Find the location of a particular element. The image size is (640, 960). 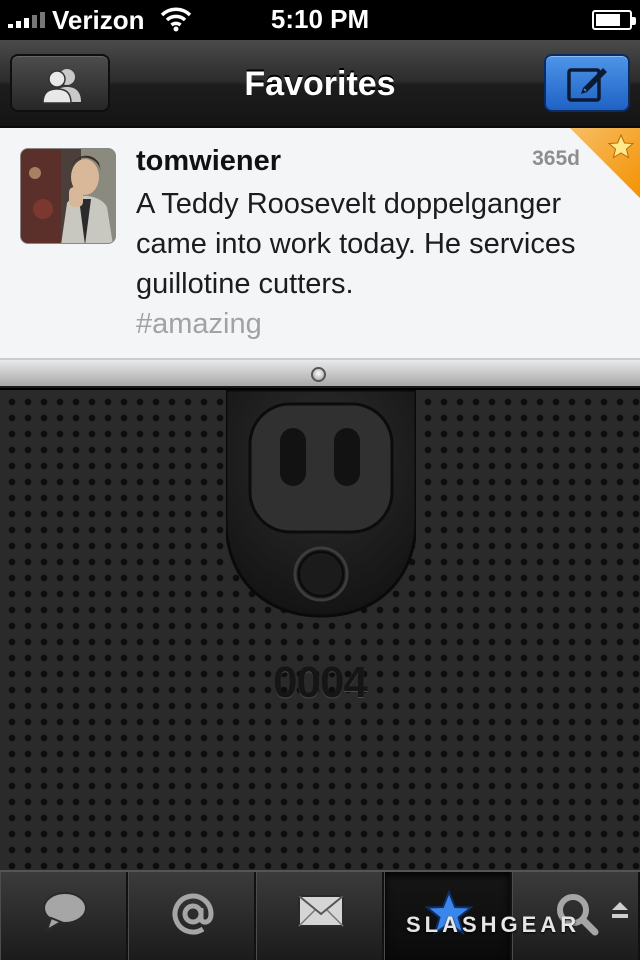

tab-mentions is located at coordinates (192, 916).